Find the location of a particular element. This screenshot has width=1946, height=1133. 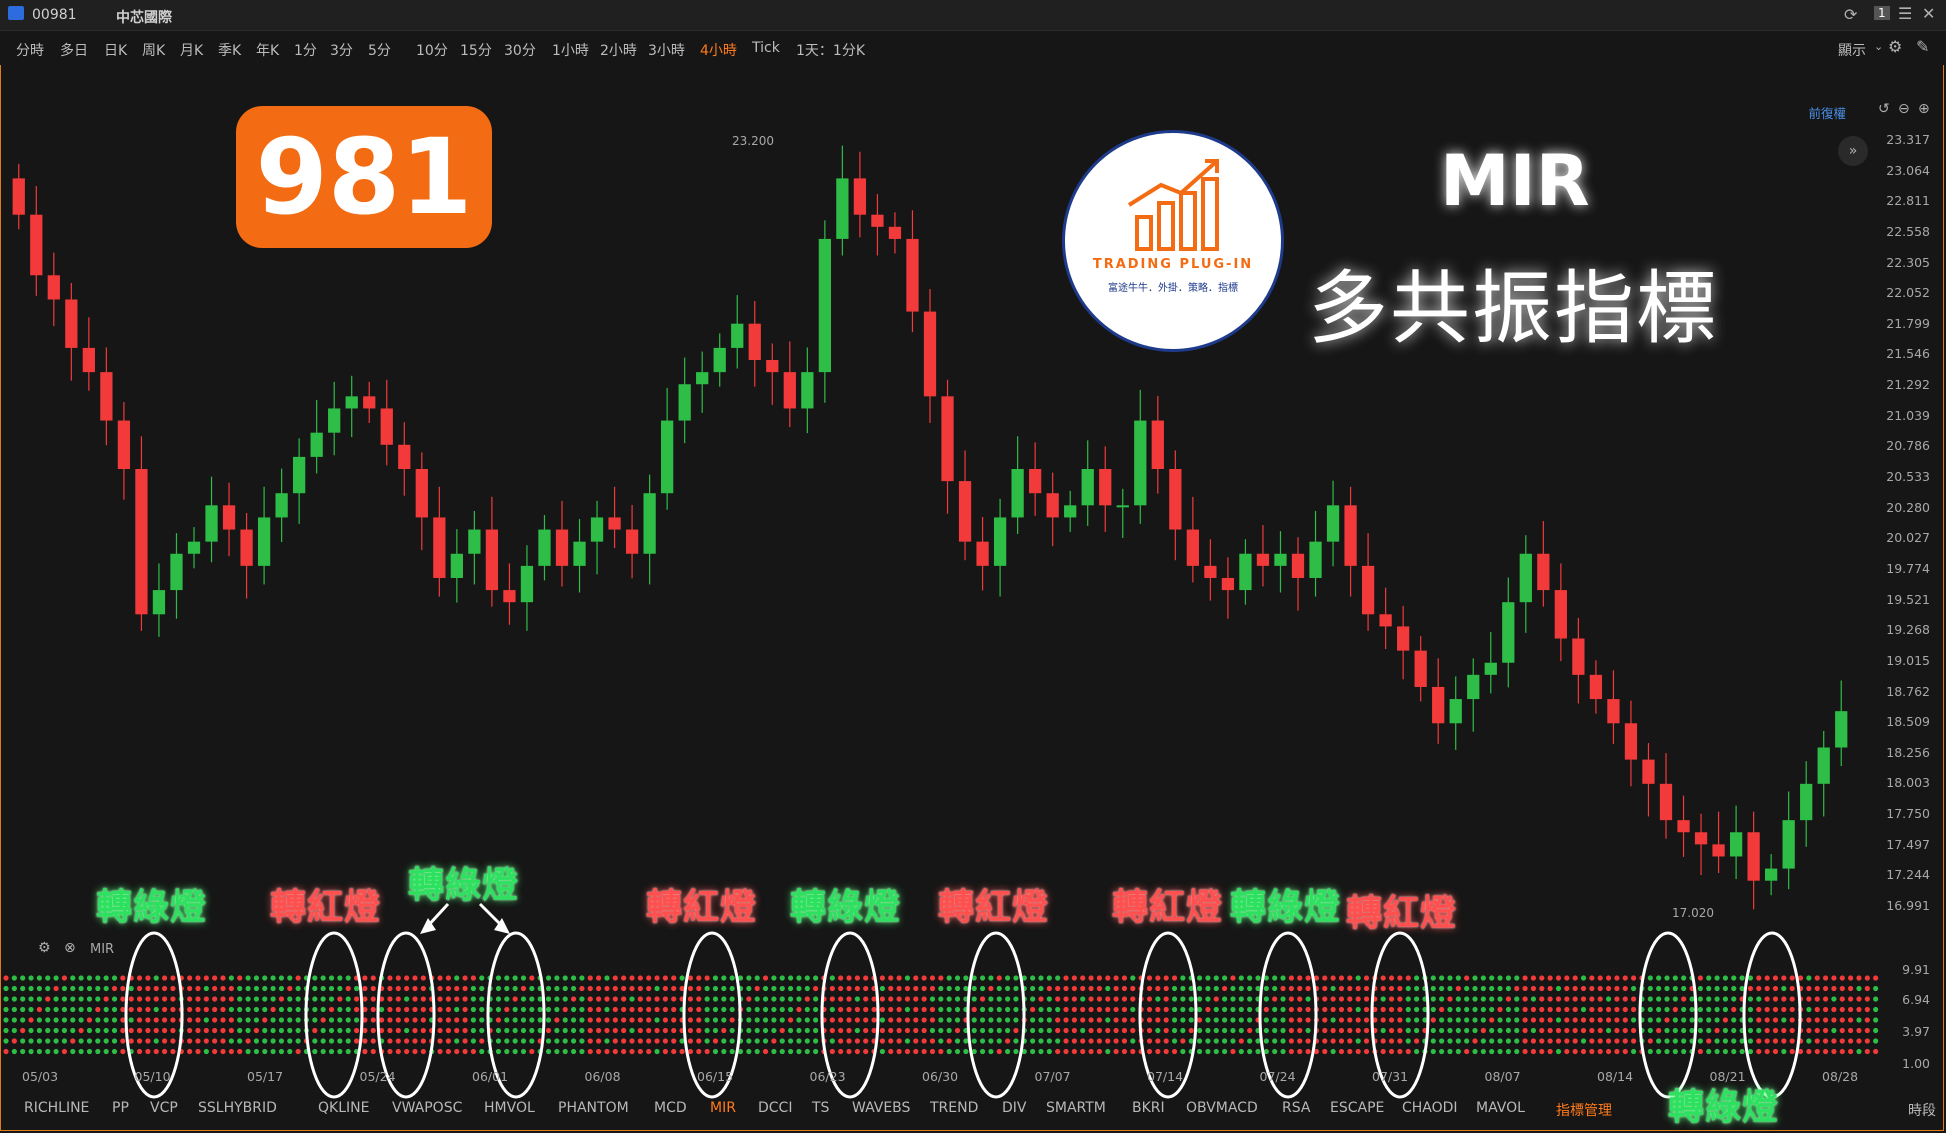

indicator-tab-19: ESCAPE is located at coordinates (1357, 1108).